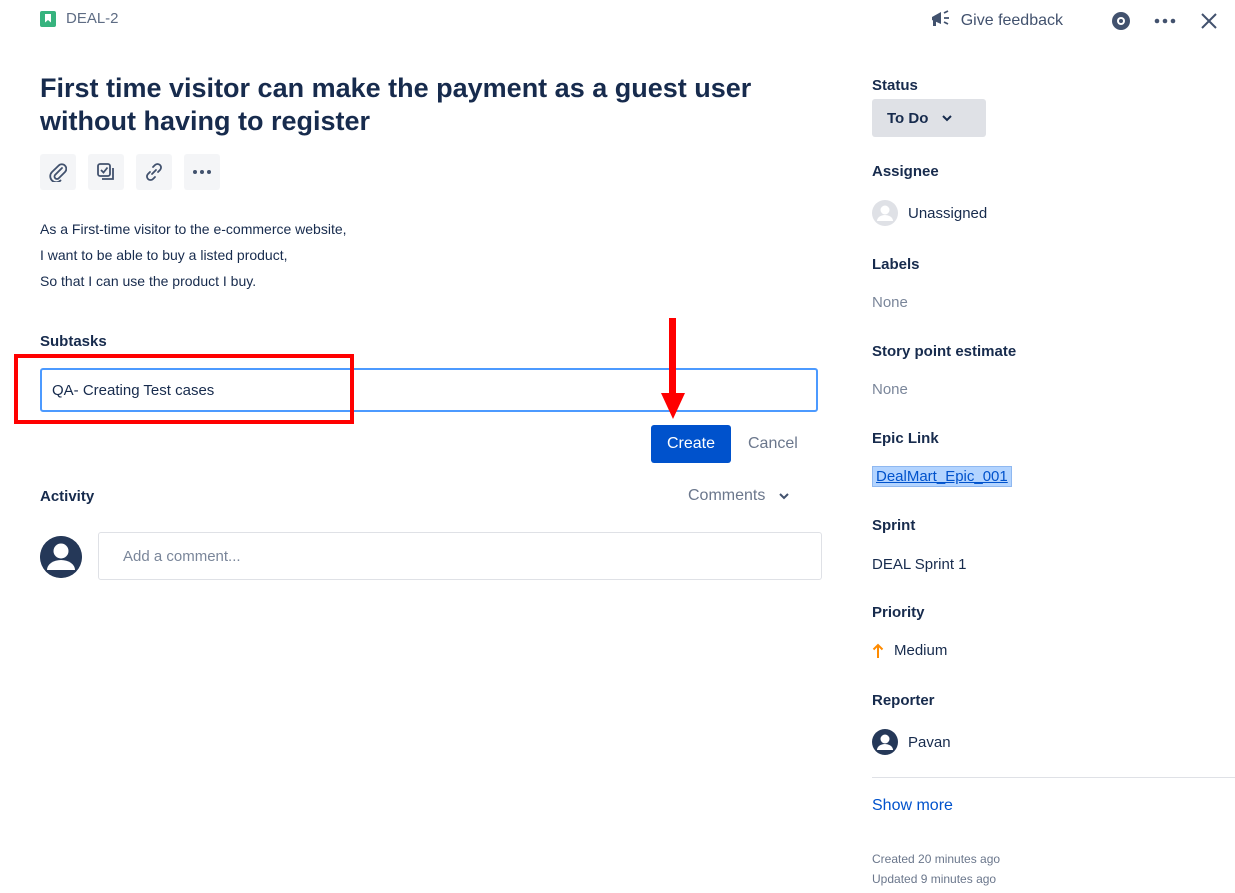 This screenshot has height=893, width=1235. Describe the element at coordinates (92, 18) in the screenshot. I see `issue-key: DEAL-2` at that location.